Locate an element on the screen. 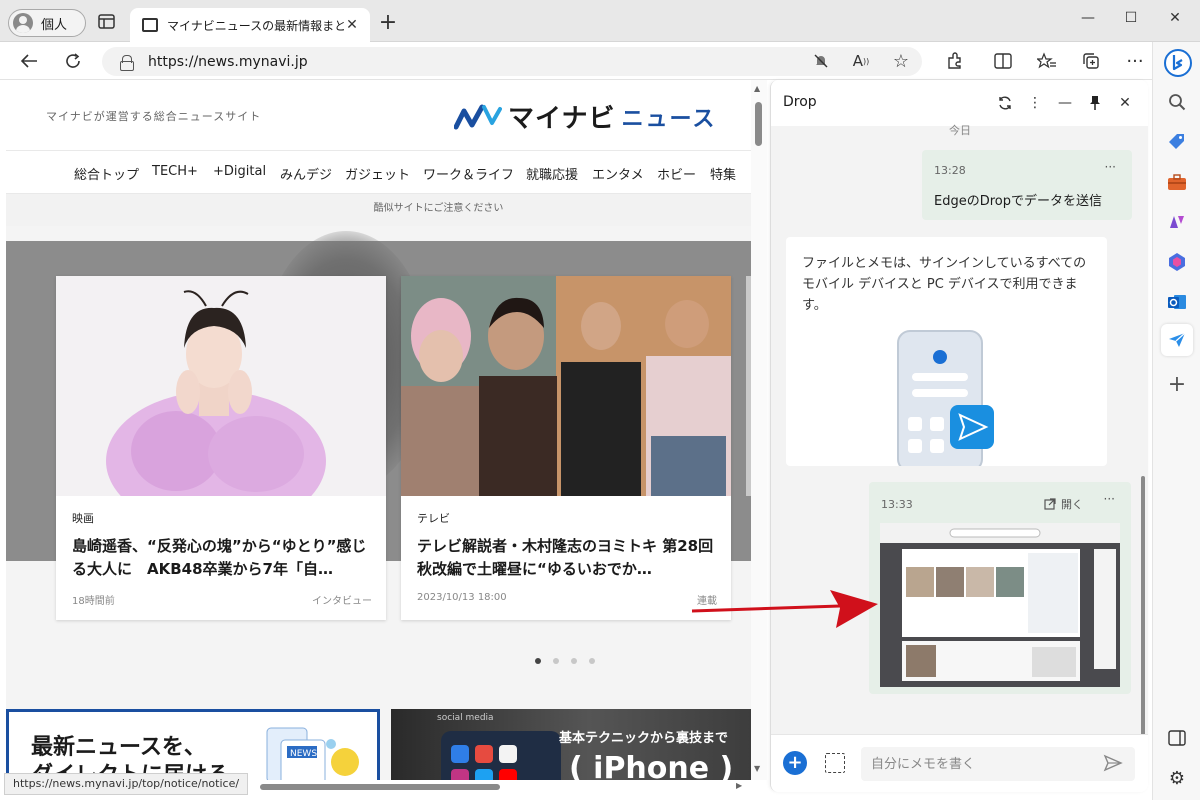  notice-bar: 酷似サイトにご注意ください is located at coordinates (378, 210).